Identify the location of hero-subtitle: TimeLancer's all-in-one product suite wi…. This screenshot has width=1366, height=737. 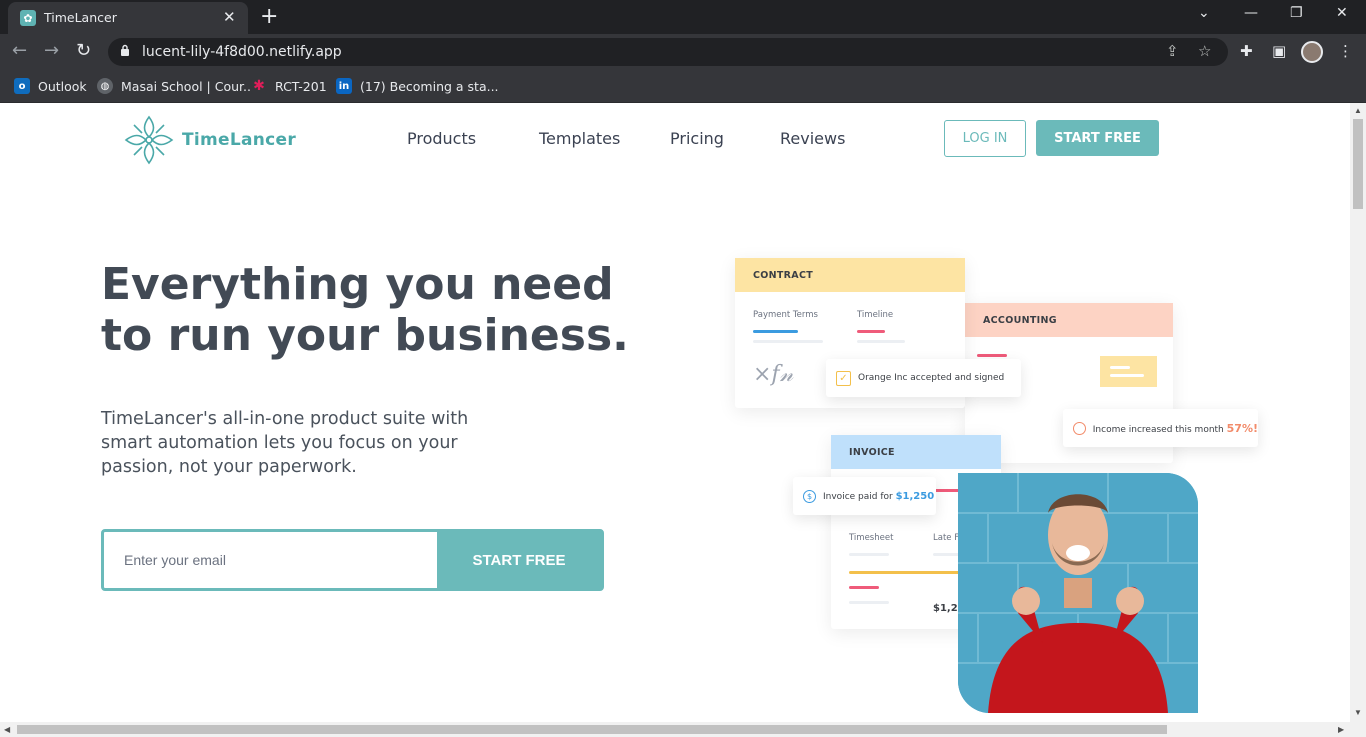
(285, 443).